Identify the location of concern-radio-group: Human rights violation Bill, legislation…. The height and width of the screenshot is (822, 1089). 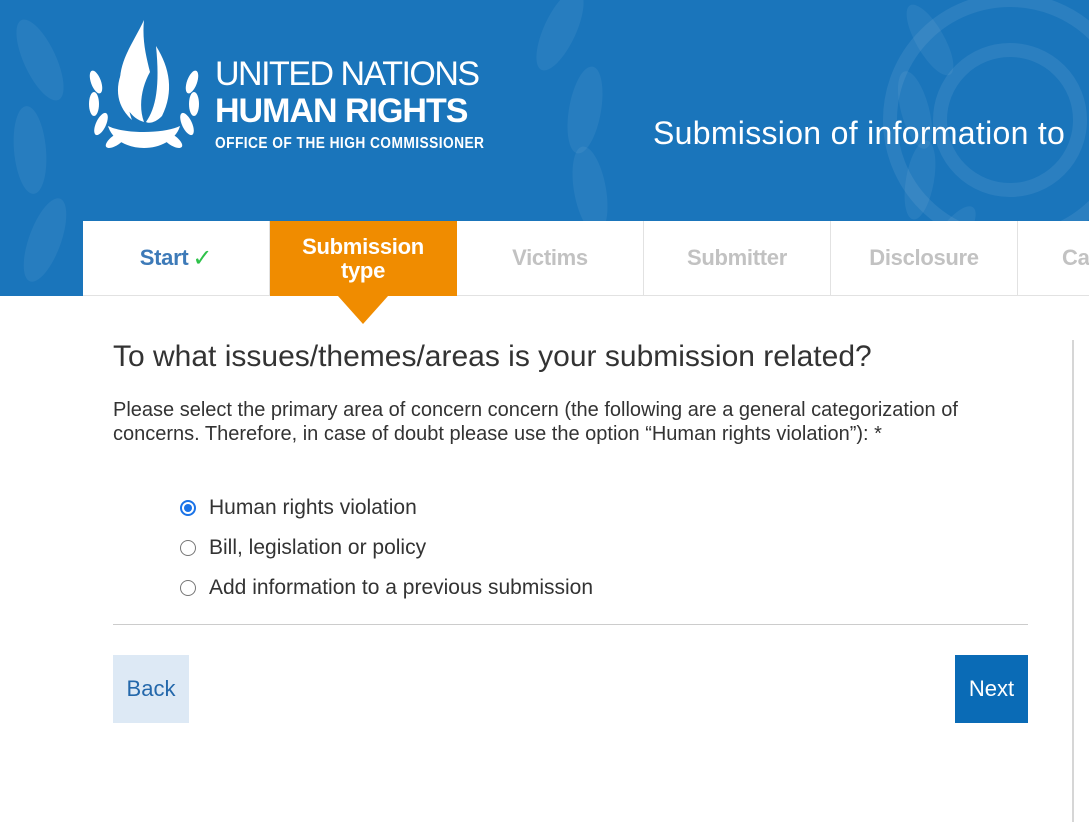
(386, 548).